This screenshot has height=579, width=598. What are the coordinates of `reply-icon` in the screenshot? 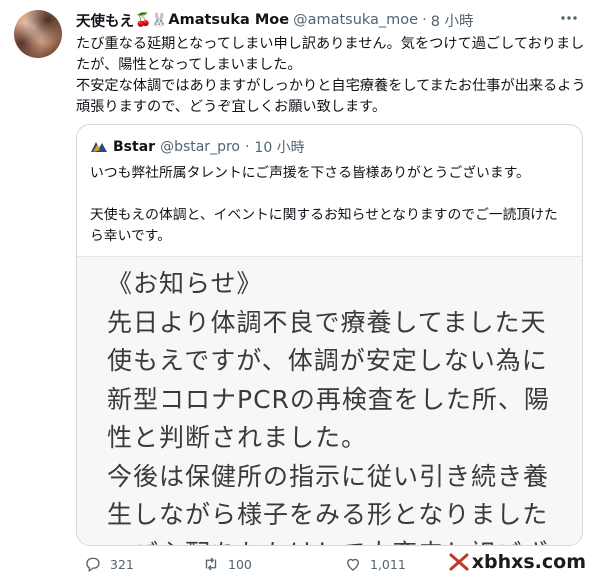 It's located at (93, 565).